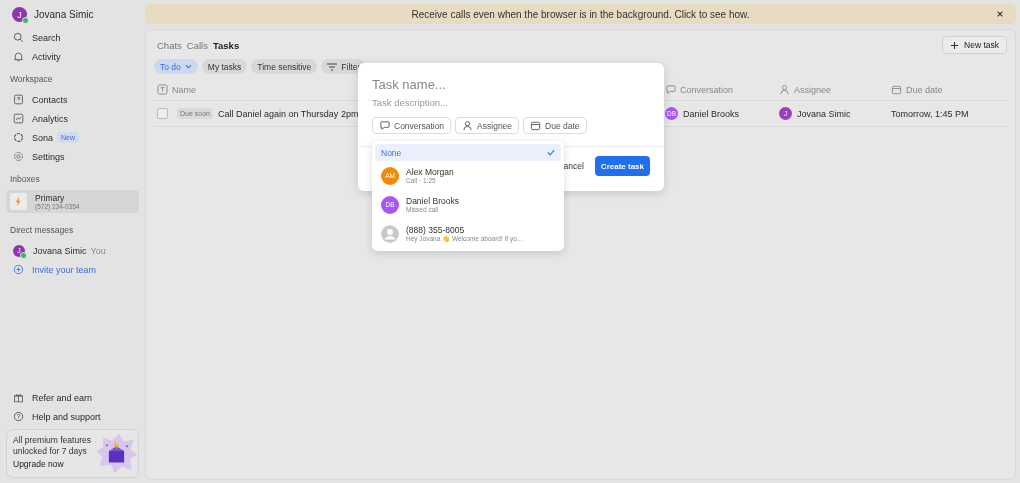 The width and height of the screenshot is (1020, 483). What do you see at coordinates (116, 452) in the screenshot?
I see `gift-box-drawing` at bounding box center [116, 452].